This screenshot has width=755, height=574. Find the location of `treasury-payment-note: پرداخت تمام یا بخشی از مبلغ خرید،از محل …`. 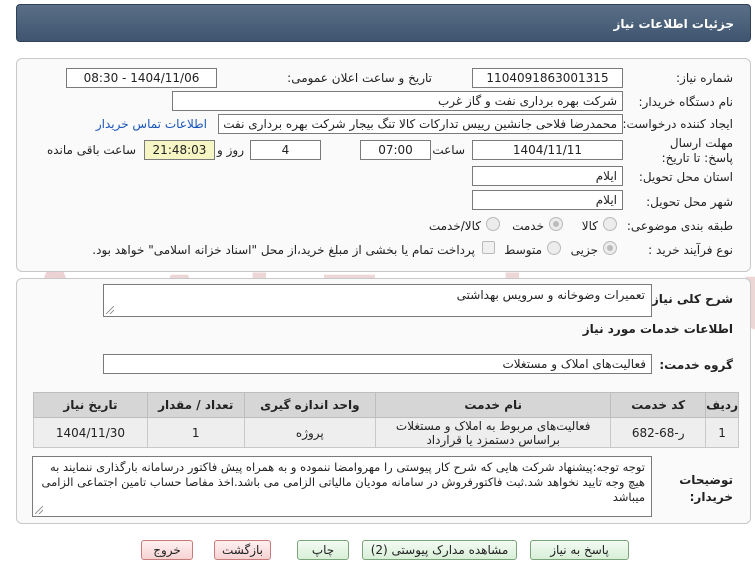

treasury-payment-note: پرداخت تمام یا بخشی از مبلغ خرید،از محل … is located at coordinates (283, 250).